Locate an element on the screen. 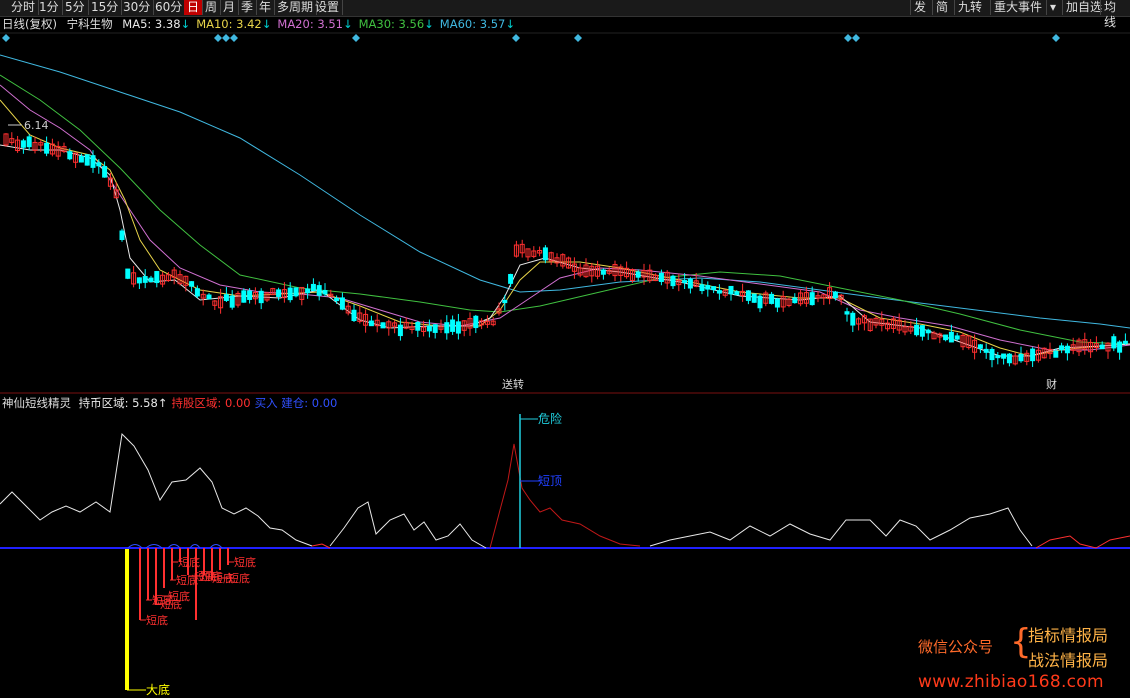 The image size is (1130, 698). indicator-white-line-b is located at coordinates (408, 525).